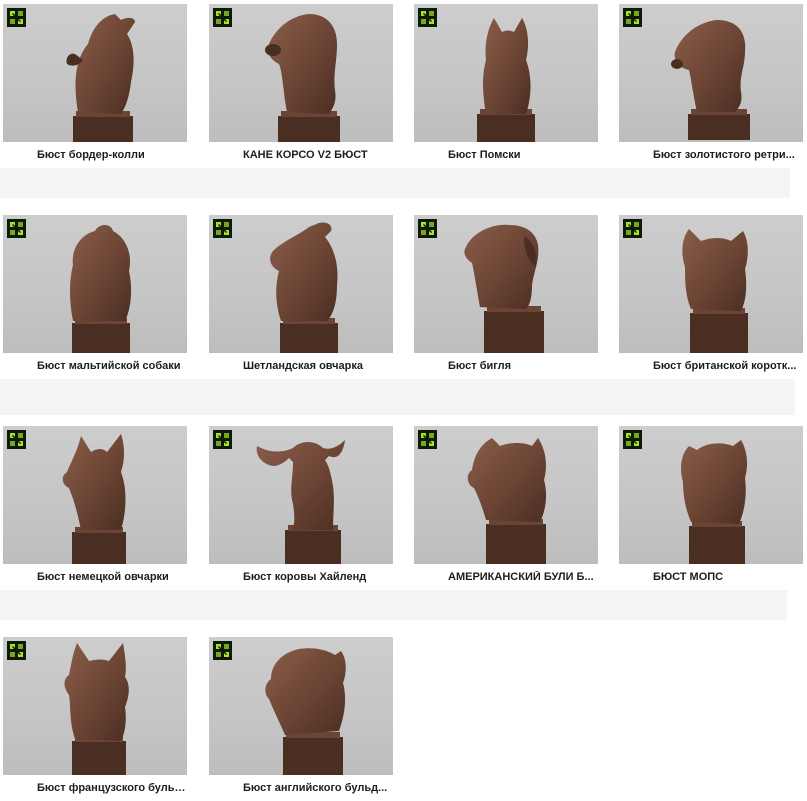 This screenshot has height=801, width=807. What do you see at coordinates (728, 577) in the screenshot?
I see `product-title-link: БЮСТ МОПС` at bounding box center [728, 577].